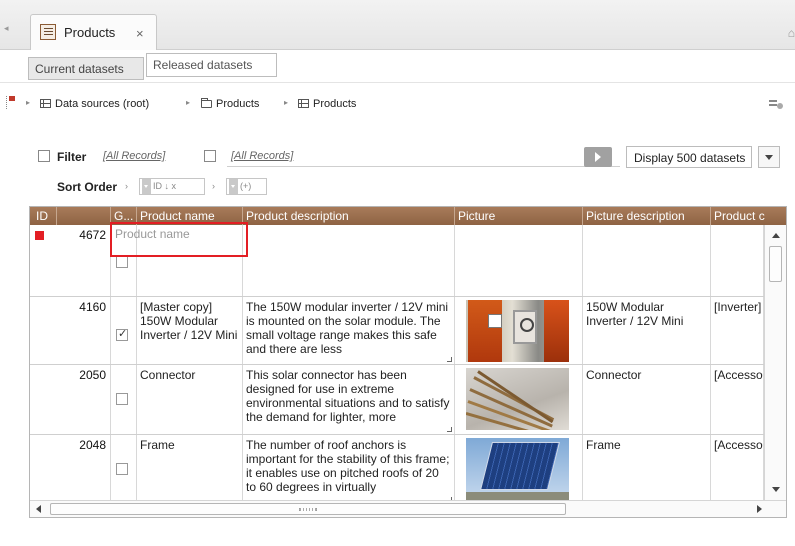 Image resolution: width=795 pixels, height=546 pixels. Describe the element at coordinates (519, 216) in the screenshot. I see `column-header-picture: Picture` at that location.